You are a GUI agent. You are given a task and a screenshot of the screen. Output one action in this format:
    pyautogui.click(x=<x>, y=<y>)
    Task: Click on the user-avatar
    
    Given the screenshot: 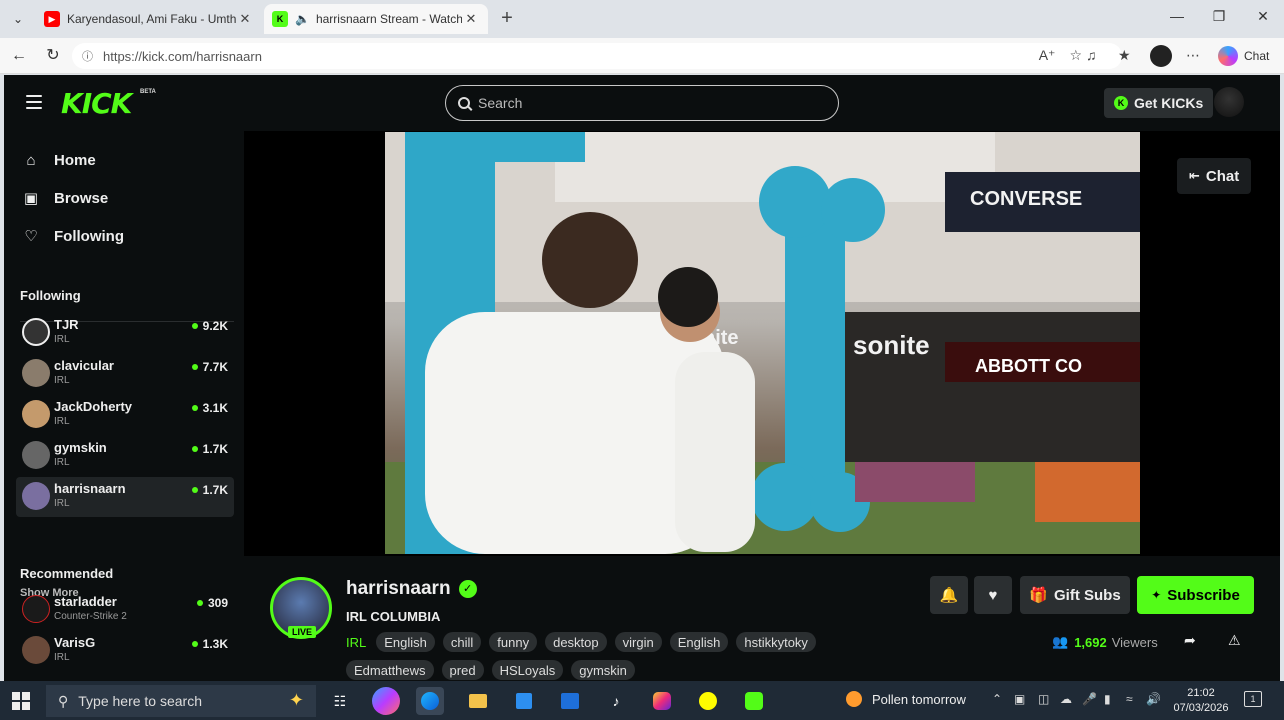 What is the action you would take?
    pyautogui.click(x=1229, y=102)
    